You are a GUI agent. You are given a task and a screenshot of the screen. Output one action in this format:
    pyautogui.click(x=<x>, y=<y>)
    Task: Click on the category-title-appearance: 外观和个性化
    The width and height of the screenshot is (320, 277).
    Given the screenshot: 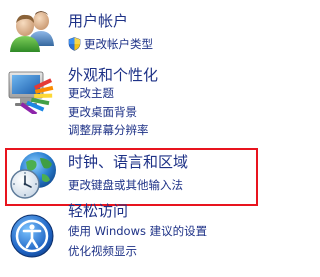 What is the action you would take?
    pyautogui.click(x=113, y=75)
    